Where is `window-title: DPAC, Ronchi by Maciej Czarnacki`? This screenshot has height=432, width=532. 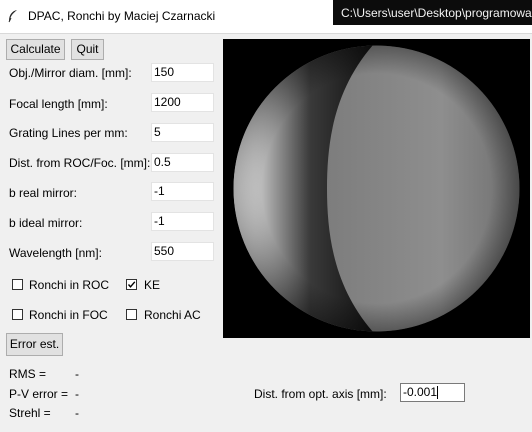
window-title: DPAC, Ronchi by Maciej Czarnacki is located at coordinates (122, 16).